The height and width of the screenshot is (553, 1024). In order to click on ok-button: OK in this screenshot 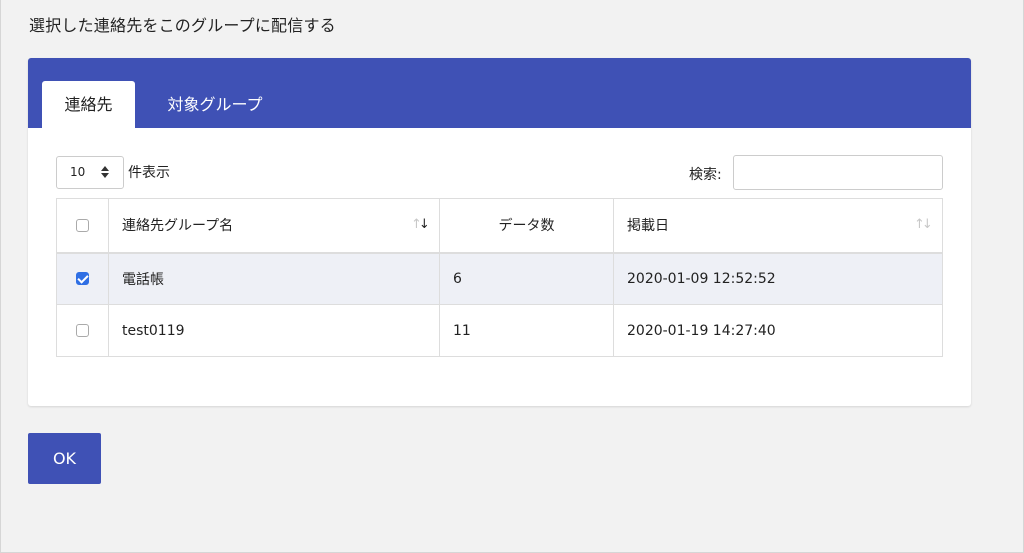, I will do `click(64, 458)`.